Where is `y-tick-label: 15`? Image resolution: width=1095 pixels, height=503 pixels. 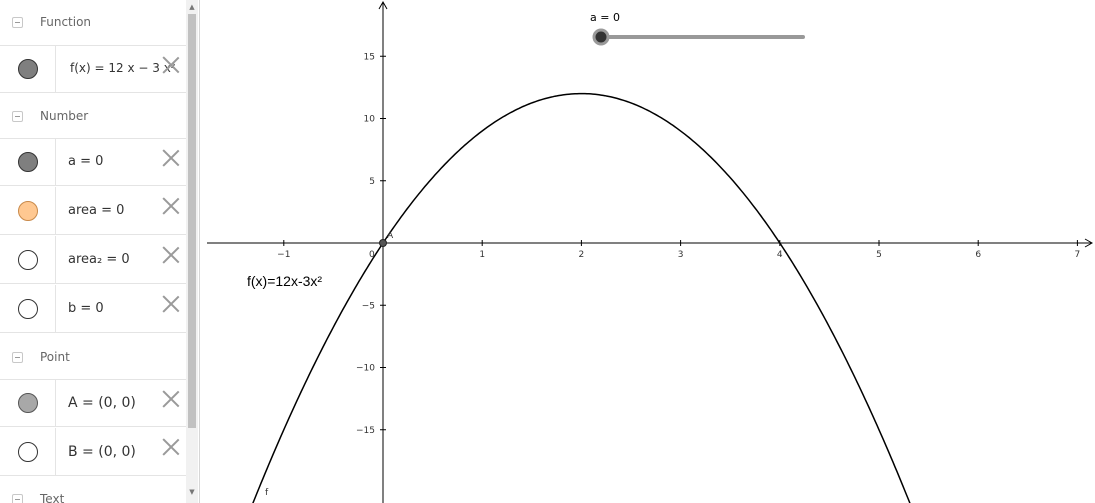
y-tick-label: 15 is located at coordinates (369, 57).